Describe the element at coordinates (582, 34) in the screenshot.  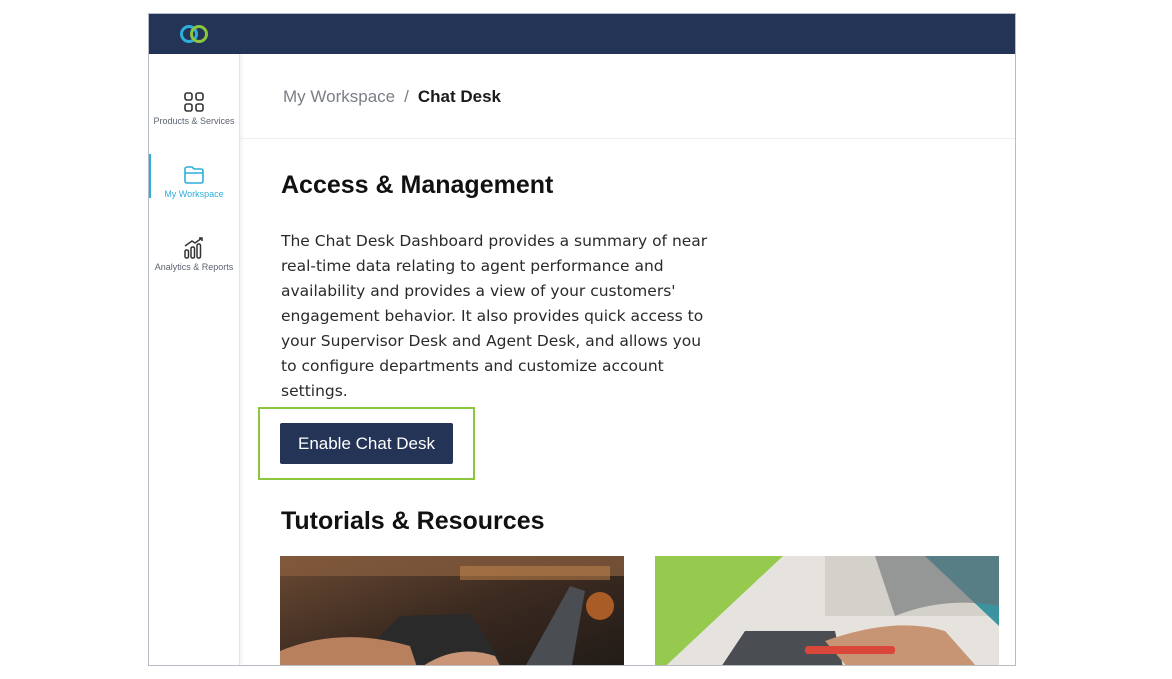
I see `top-header` at that location.